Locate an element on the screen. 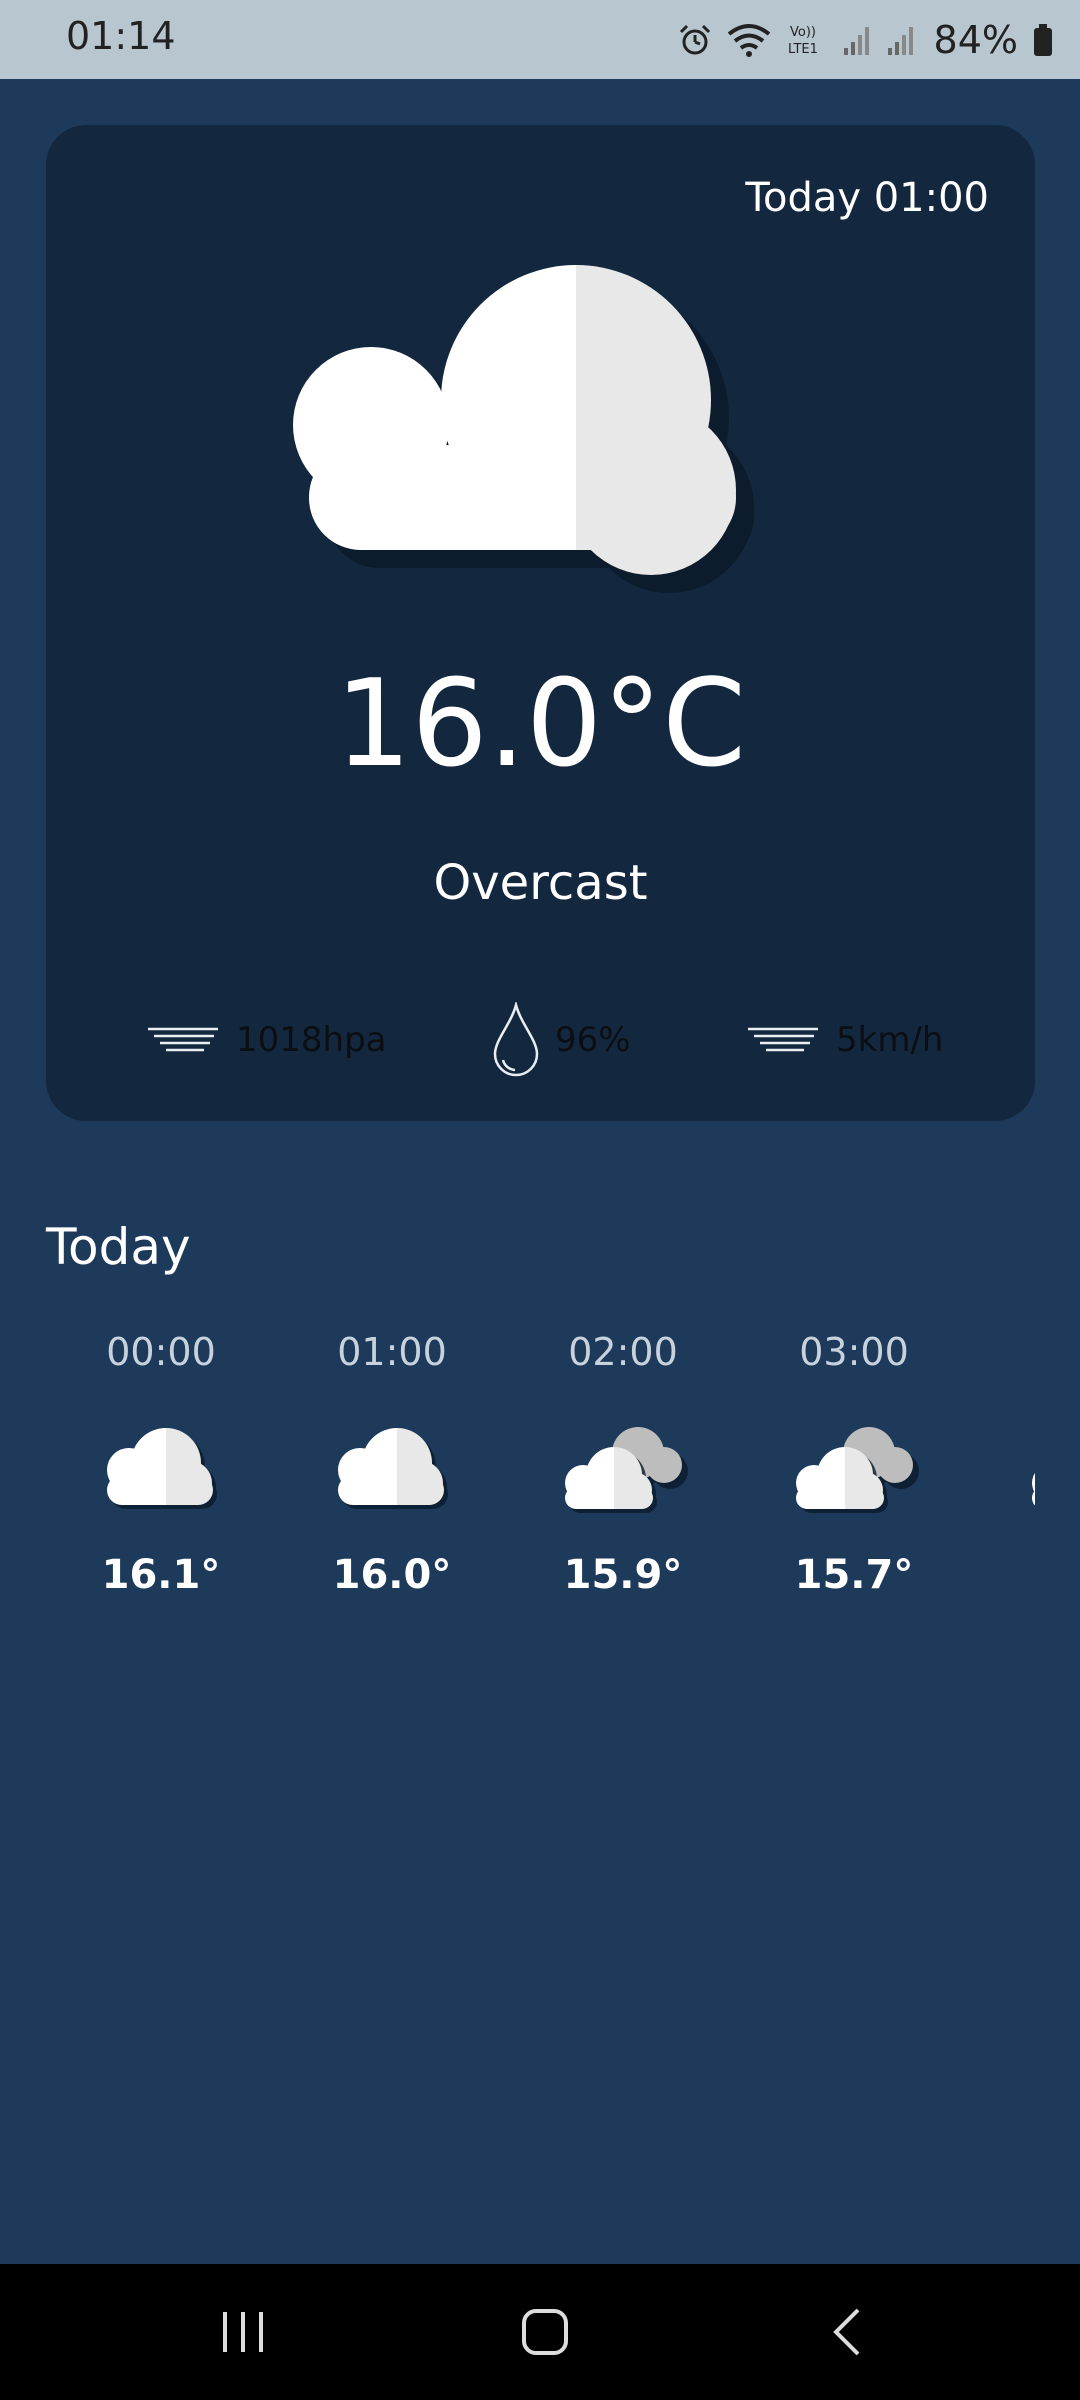 Image resolution: width=1080 pixels, height=2400 pixels. pressure-icon is located at coordinates (183, 1039).